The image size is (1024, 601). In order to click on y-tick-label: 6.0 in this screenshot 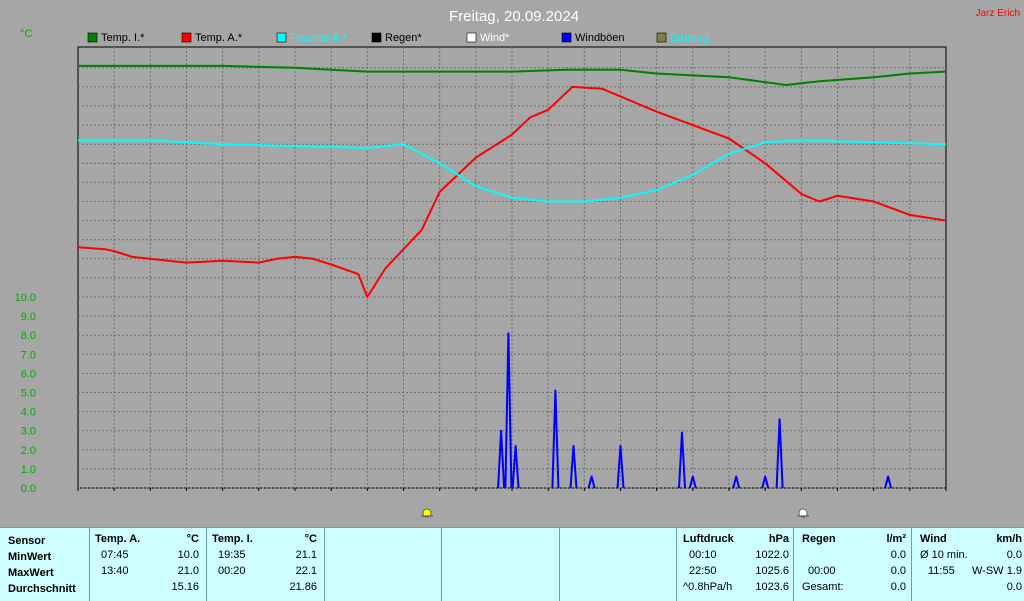, I will do `click(28, 374)`.